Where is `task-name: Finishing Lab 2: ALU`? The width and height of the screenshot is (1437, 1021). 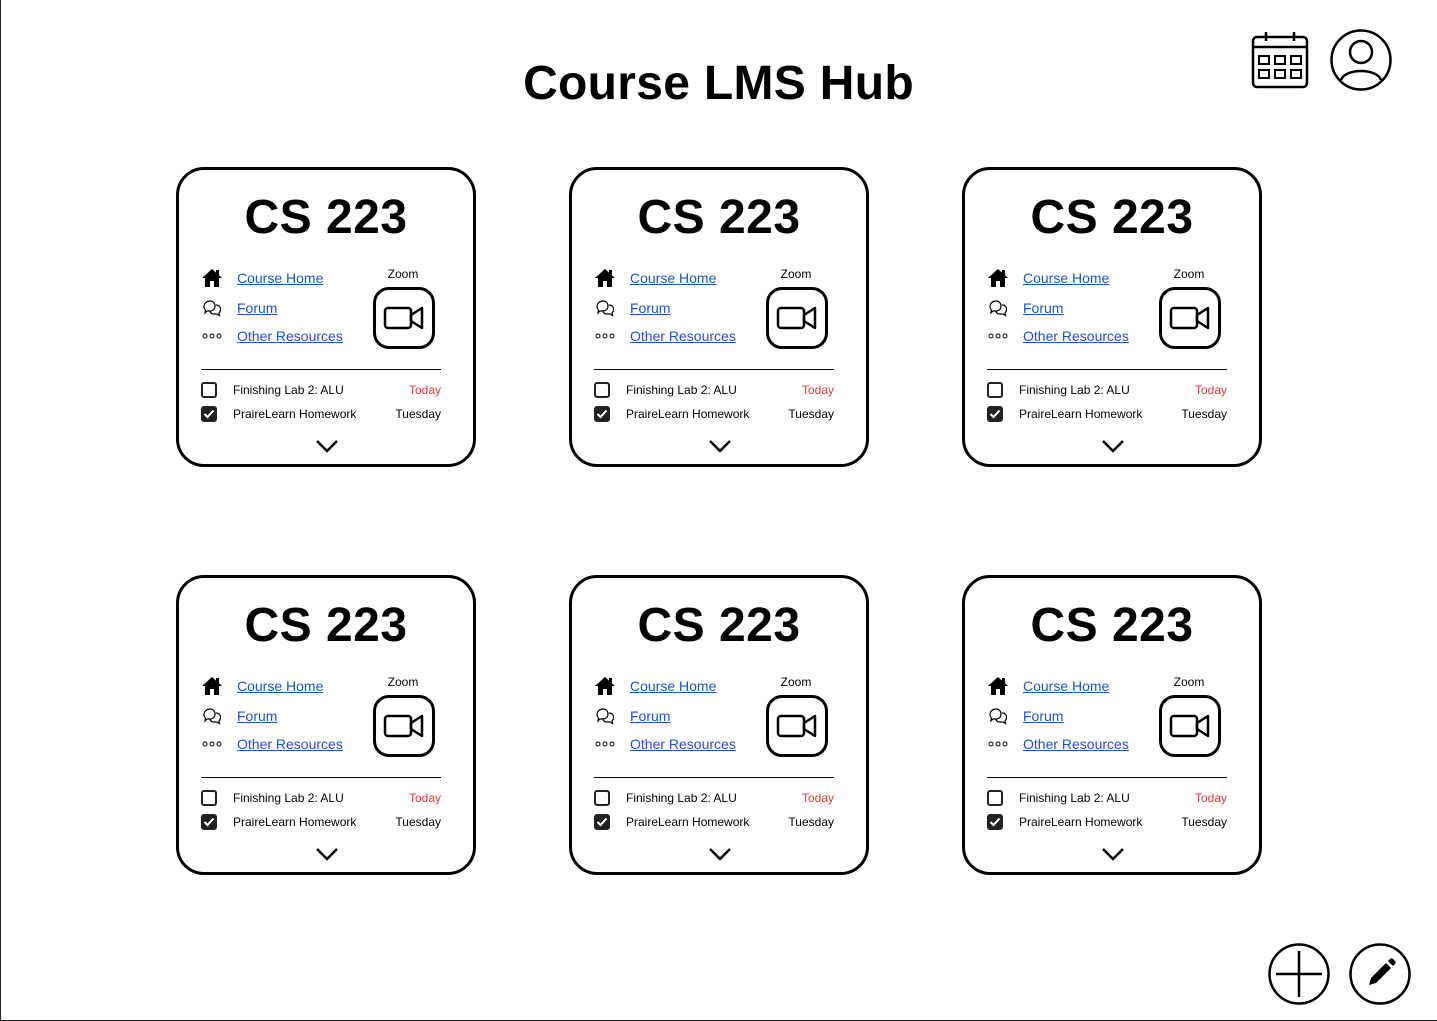 task-name: Finishing Lab 2: ALU is located at coordinates (1074, 390).